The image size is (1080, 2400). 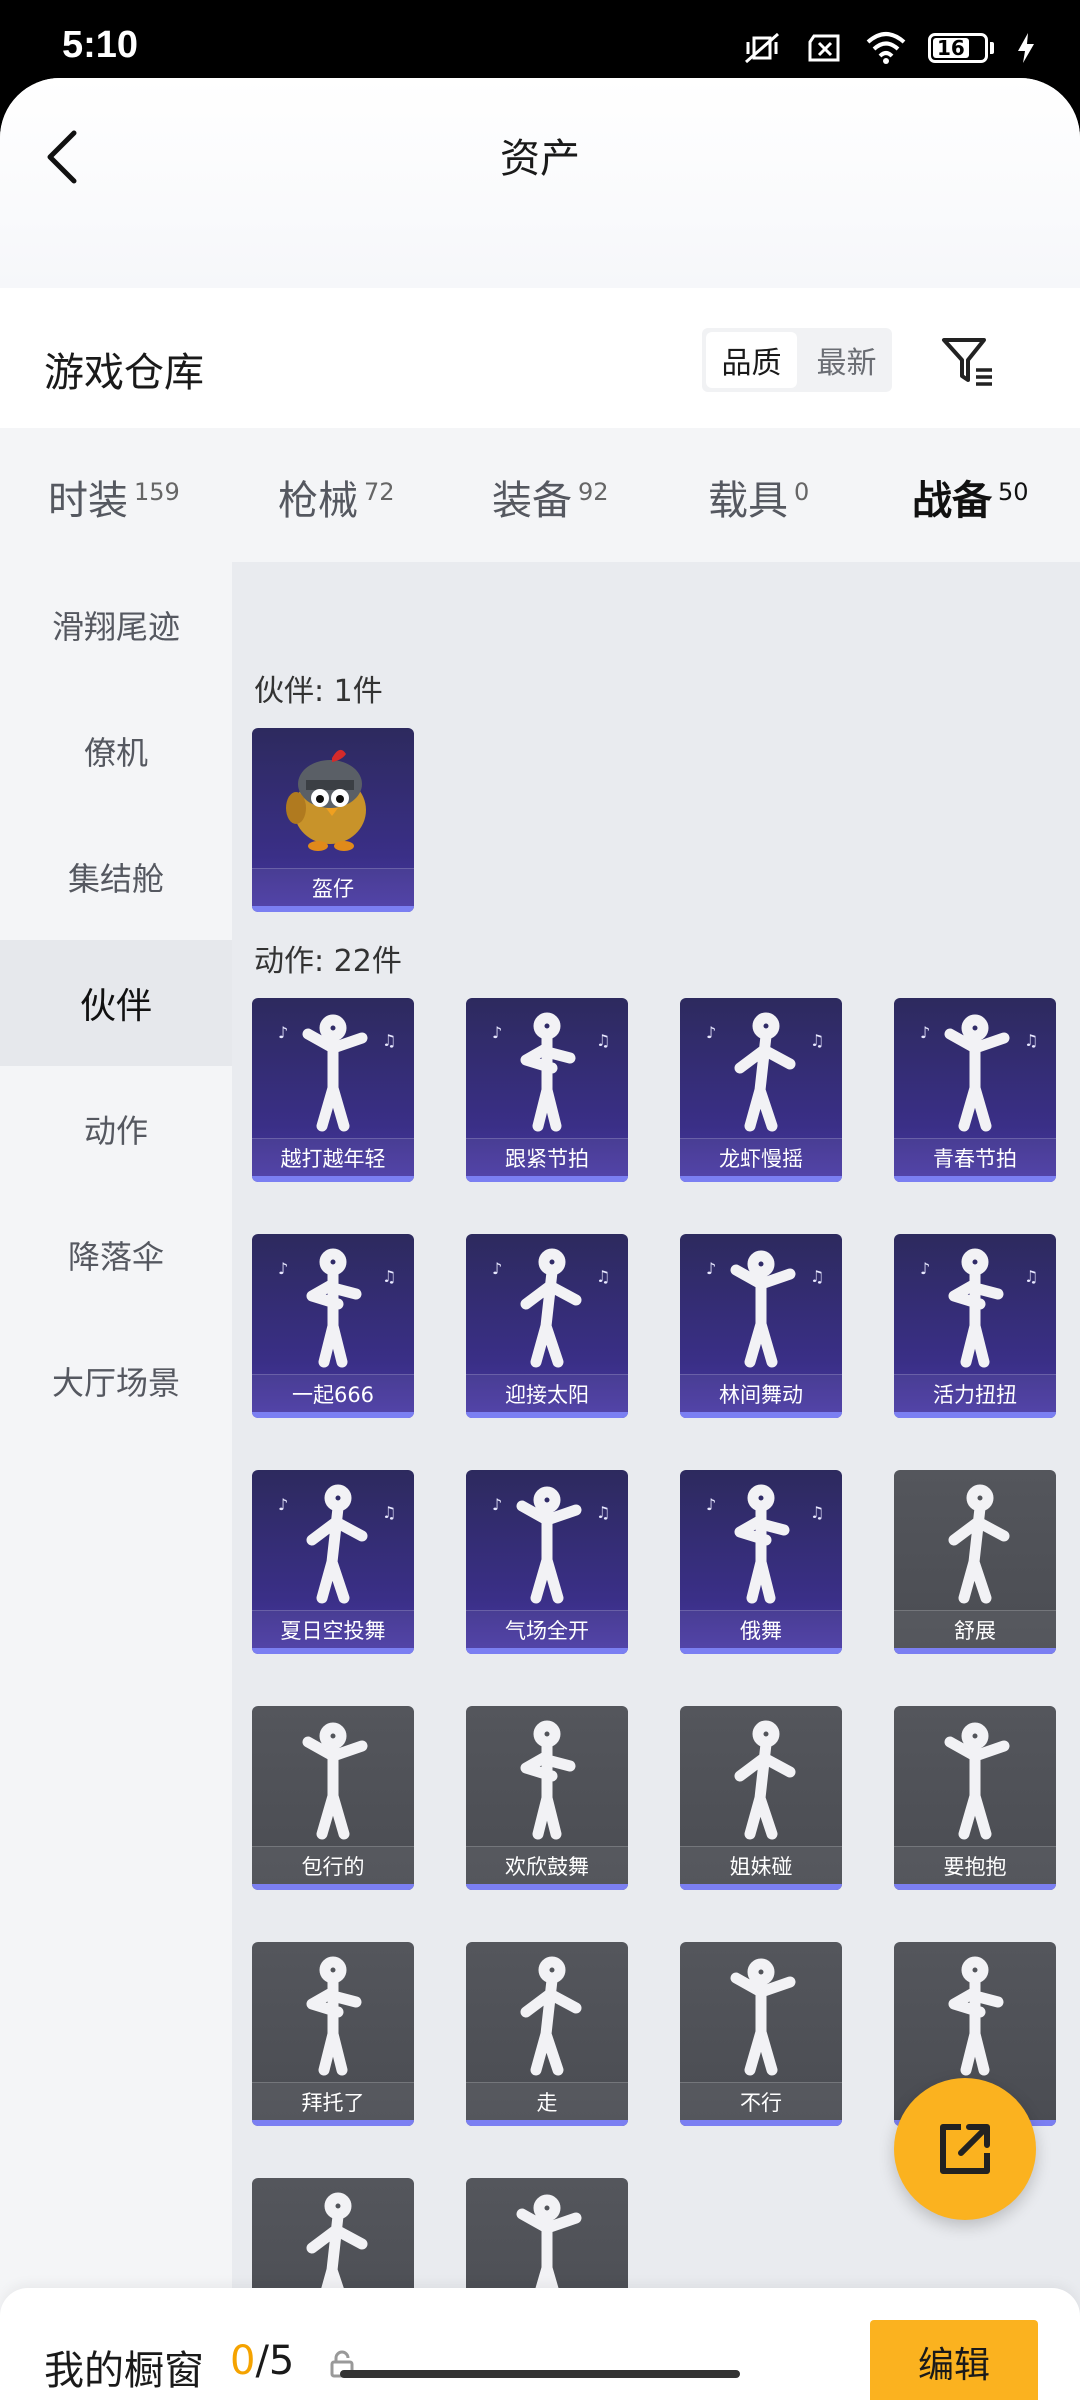 I want to click on showcase-count-total: /5, so click(x=275, y=2361).